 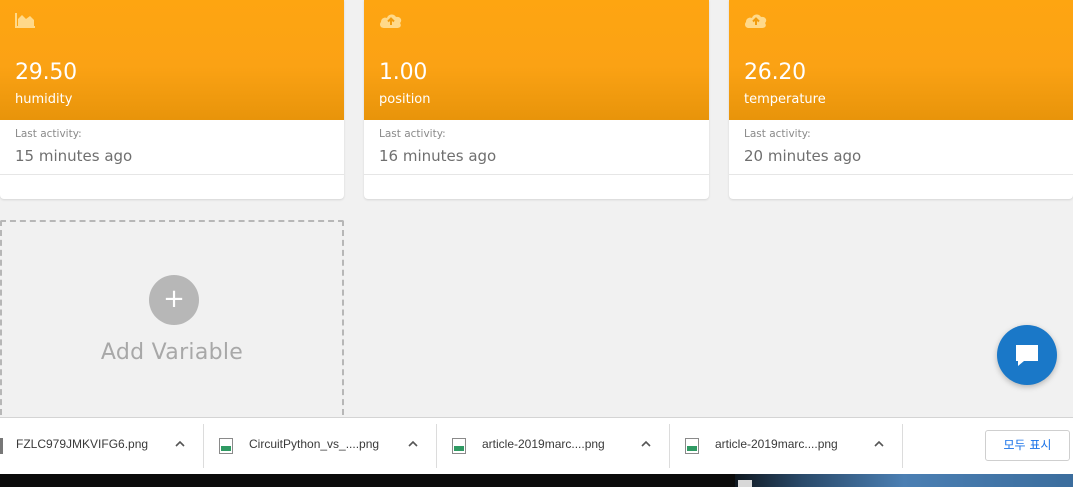 What do you see at coordinates (1, 446) in the screenshot?
I see `file-icon` at bounding box center [1, 446].